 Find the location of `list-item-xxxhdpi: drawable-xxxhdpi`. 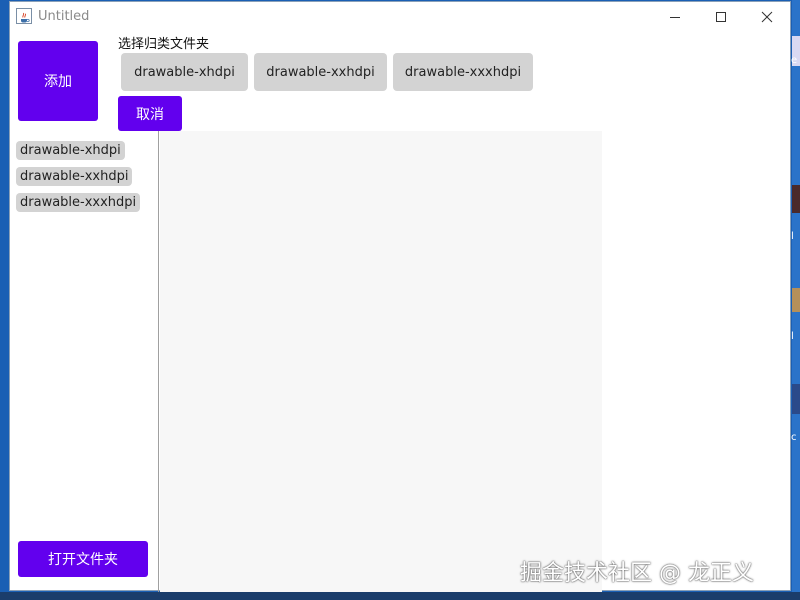

list-item-xxxhdpi: drawable-xxxhdpi is located at coordinates (78, 202).